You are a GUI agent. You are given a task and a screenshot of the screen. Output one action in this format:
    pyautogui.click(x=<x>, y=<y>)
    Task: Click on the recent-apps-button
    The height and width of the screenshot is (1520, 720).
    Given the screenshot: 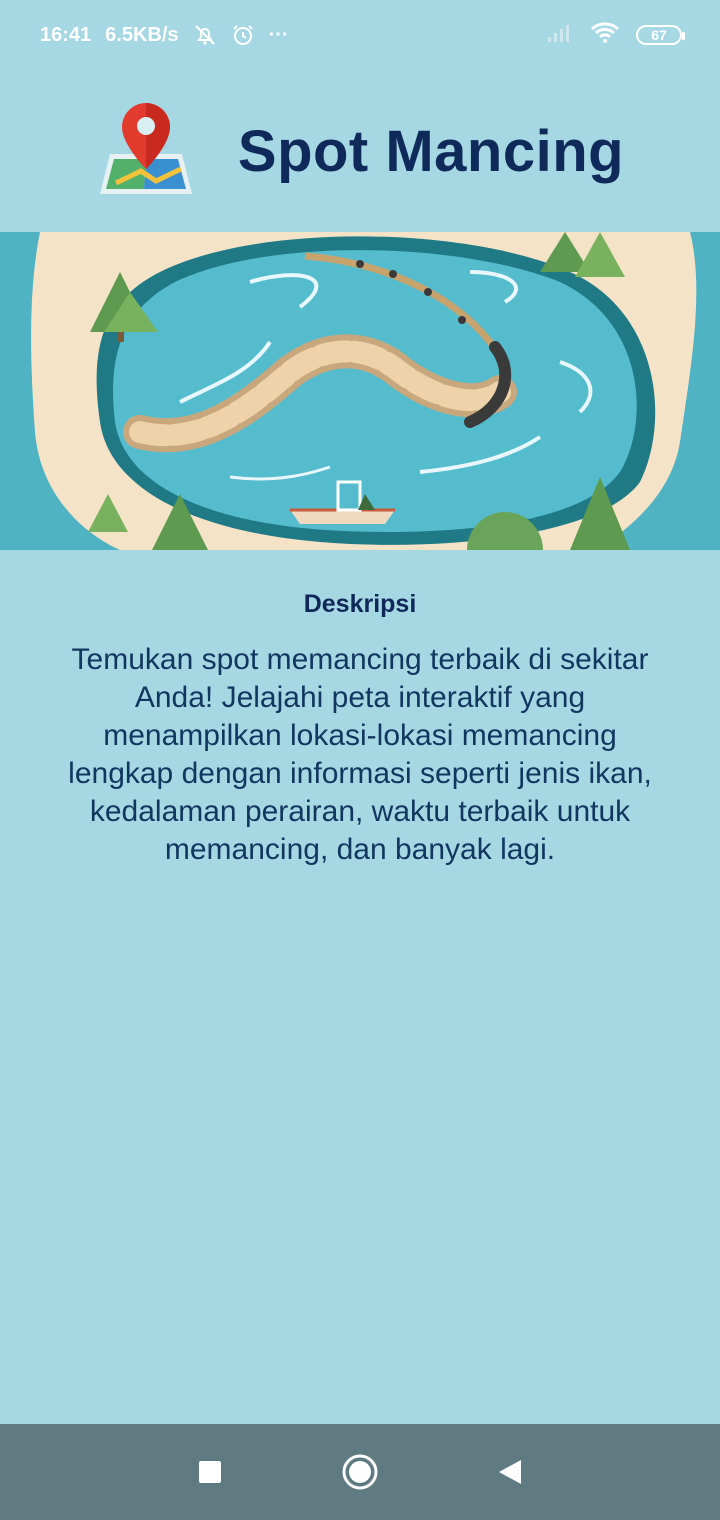 What is the action you would take?
    pyautogui.click(x=210, y=1472)
    